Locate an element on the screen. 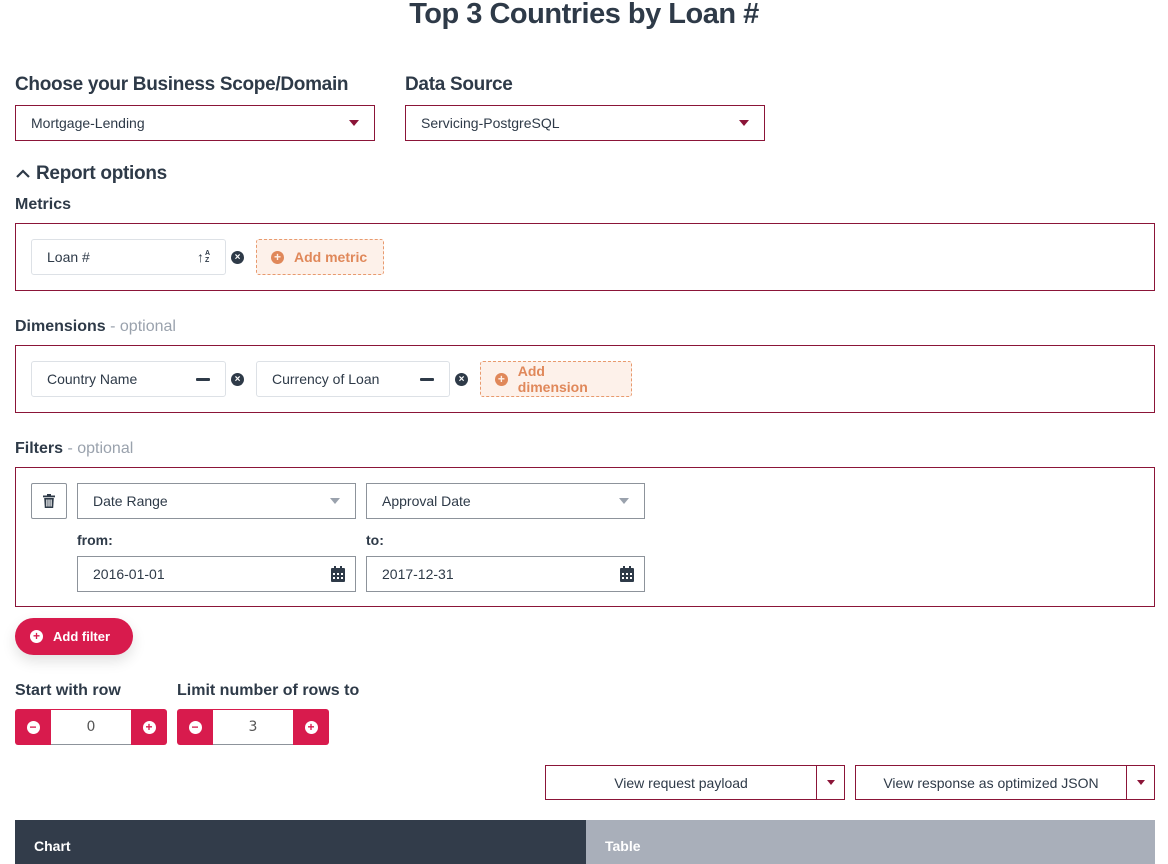 The height and width of the screenshot is (864, 1168). limit-rows-decrement-button: − is located at coordinates (195, 727).